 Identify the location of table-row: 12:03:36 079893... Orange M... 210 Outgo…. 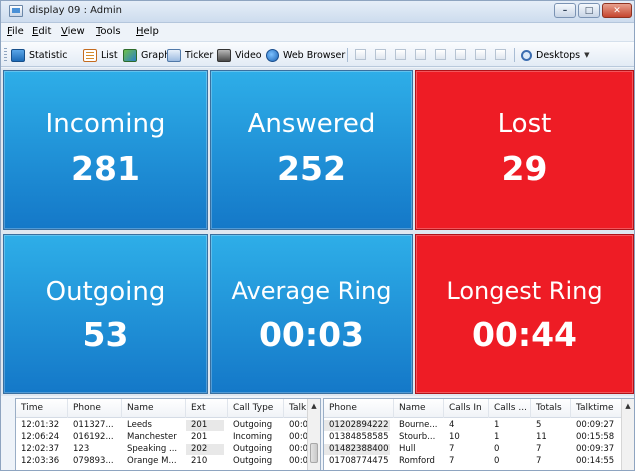
(168, 461).